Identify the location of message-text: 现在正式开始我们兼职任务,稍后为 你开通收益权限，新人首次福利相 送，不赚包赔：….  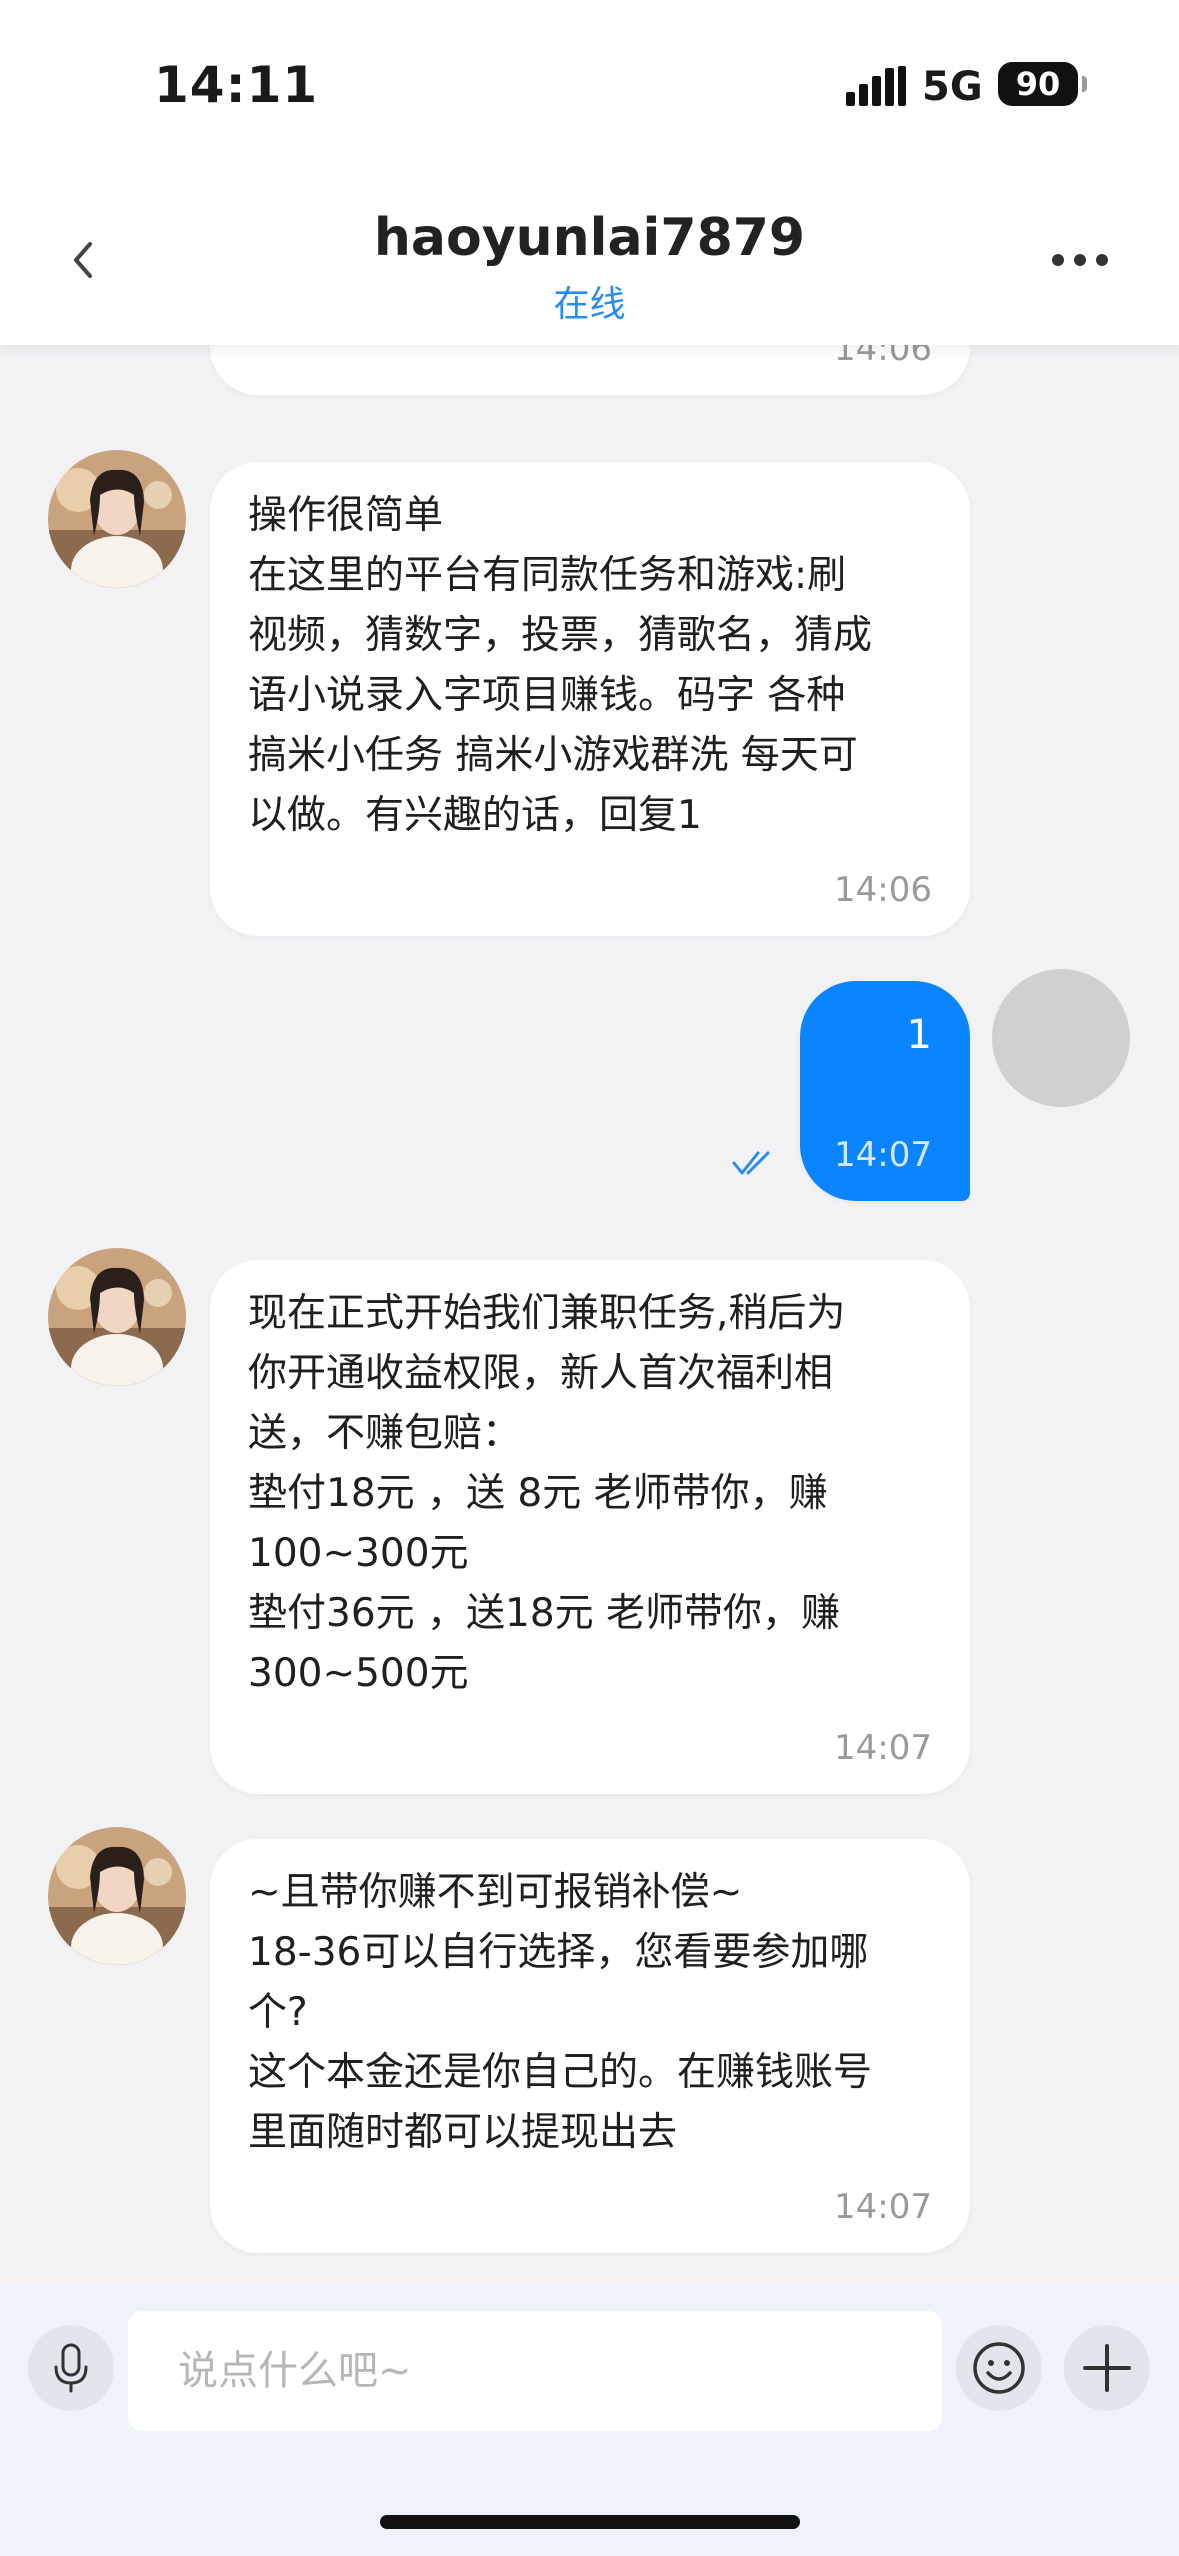
(547, 1493).